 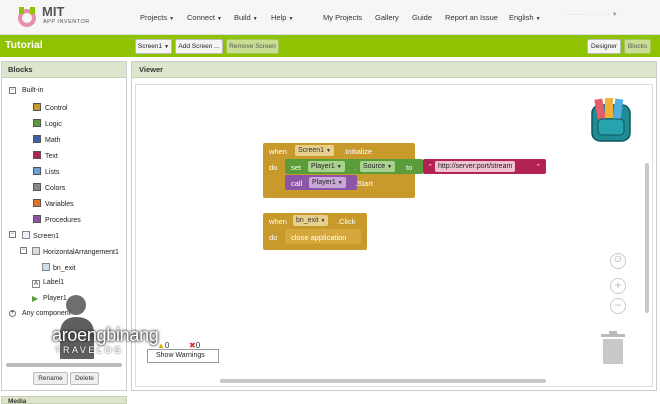 What do you see at coordinates (57, 219) in the screenshot?
I see `drawer-procedures: Procedures` at bounding box center [57, 219].